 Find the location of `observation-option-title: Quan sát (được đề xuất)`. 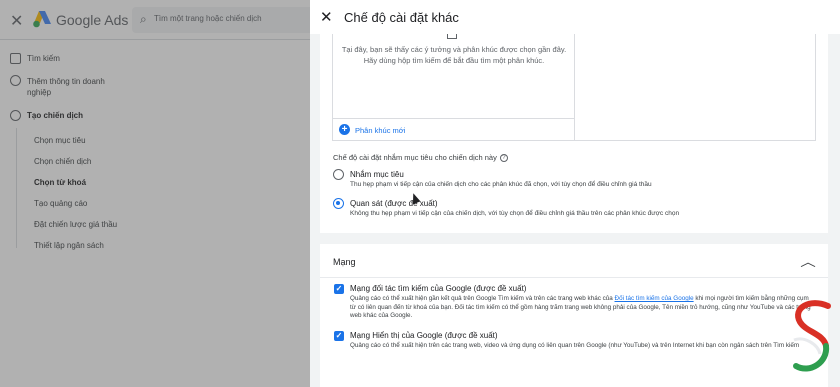

observation-option-title: Quan sát (được đề xuất) is located at coordinates (394, 203).